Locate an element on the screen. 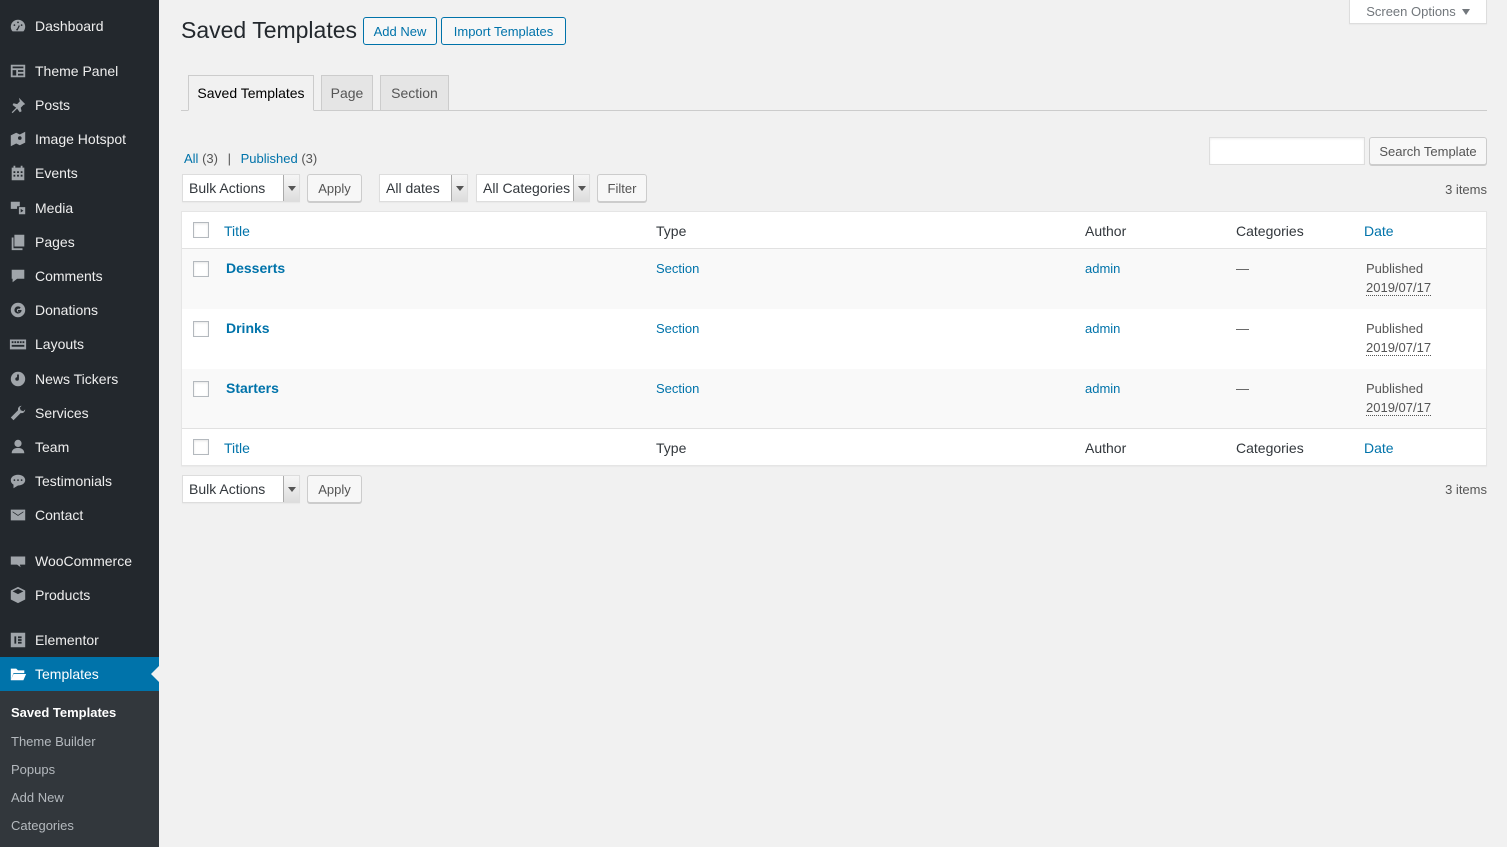  items-count-bottom: 3 items is located at coordinates (1466, 489).